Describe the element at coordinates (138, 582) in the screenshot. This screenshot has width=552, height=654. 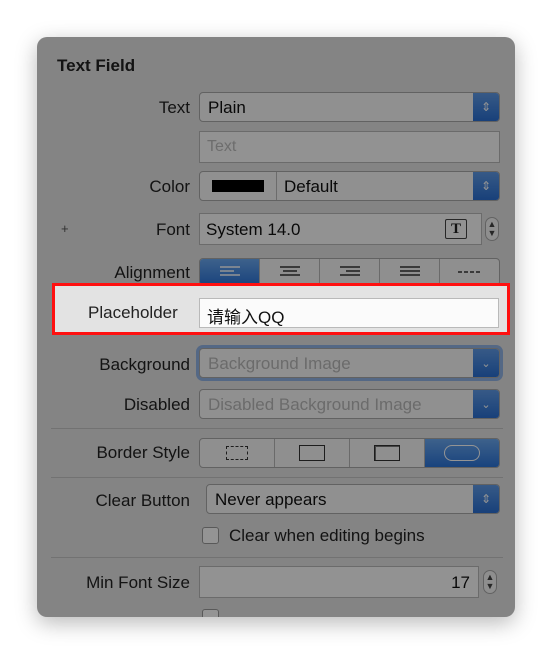
I see `min-font-size-label: Min Font Size` at that location.